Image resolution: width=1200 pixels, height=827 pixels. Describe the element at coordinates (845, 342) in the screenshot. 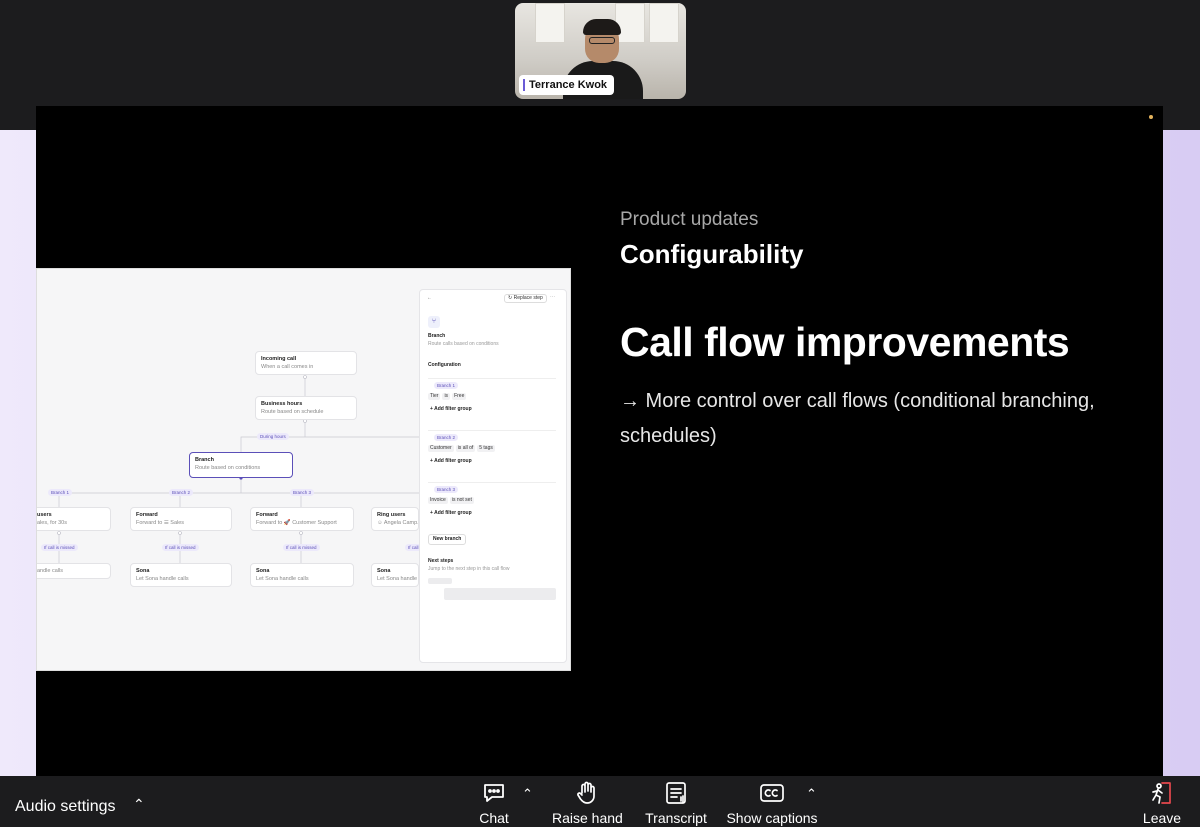

I see `slide-headline: Call flow improvements` at that location.